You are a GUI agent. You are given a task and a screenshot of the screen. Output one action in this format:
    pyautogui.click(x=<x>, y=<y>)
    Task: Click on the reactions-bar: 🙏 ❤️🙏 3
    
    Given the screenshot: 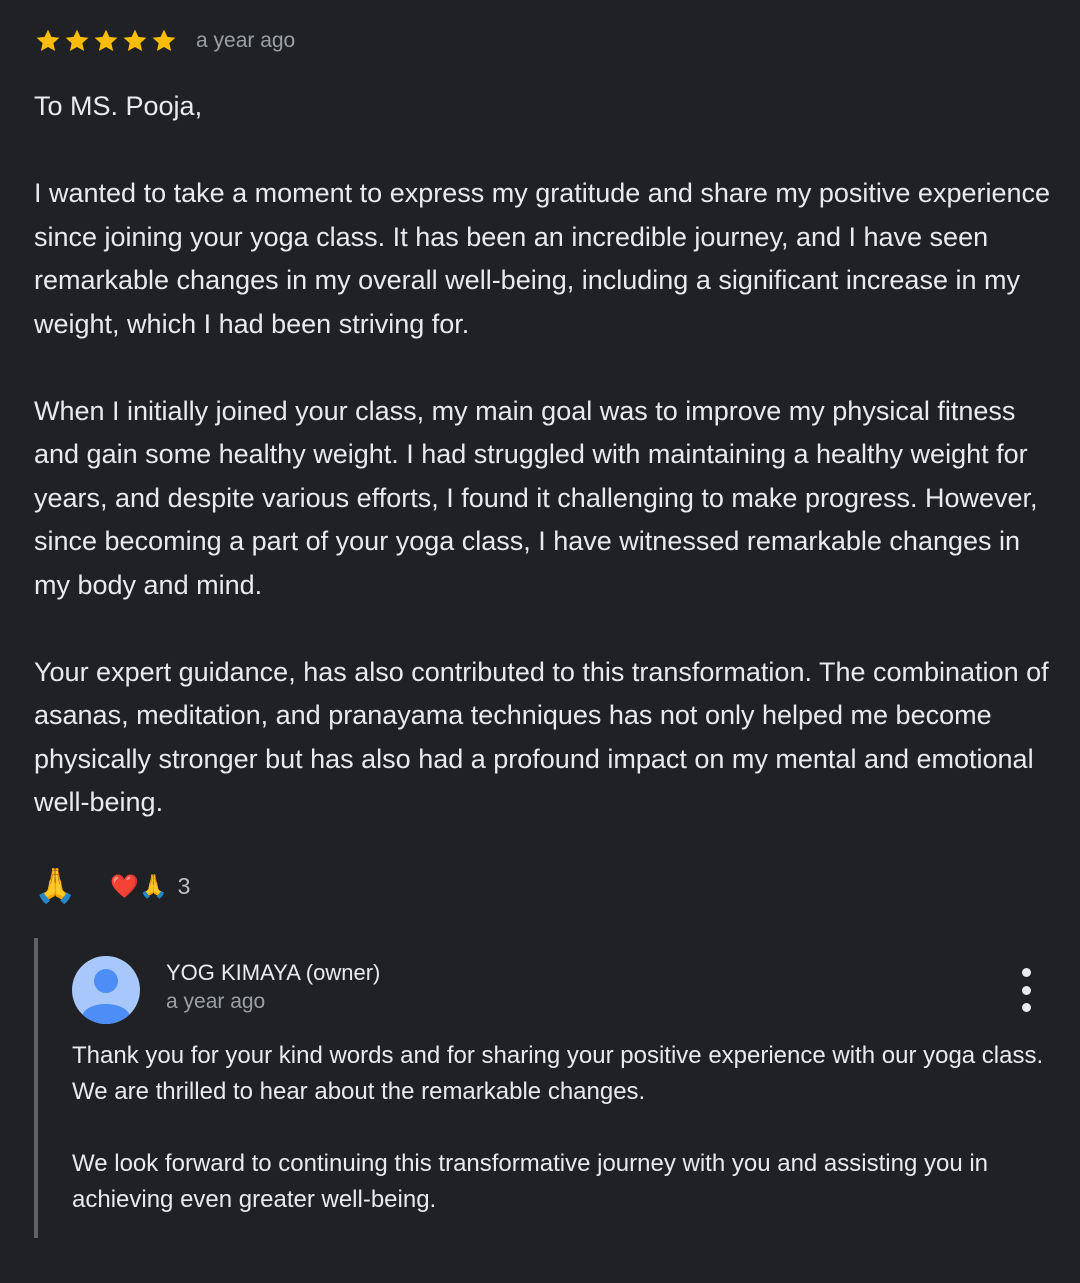 What is the action you would take?
    pyautogui.click(x=112, y=886)
    